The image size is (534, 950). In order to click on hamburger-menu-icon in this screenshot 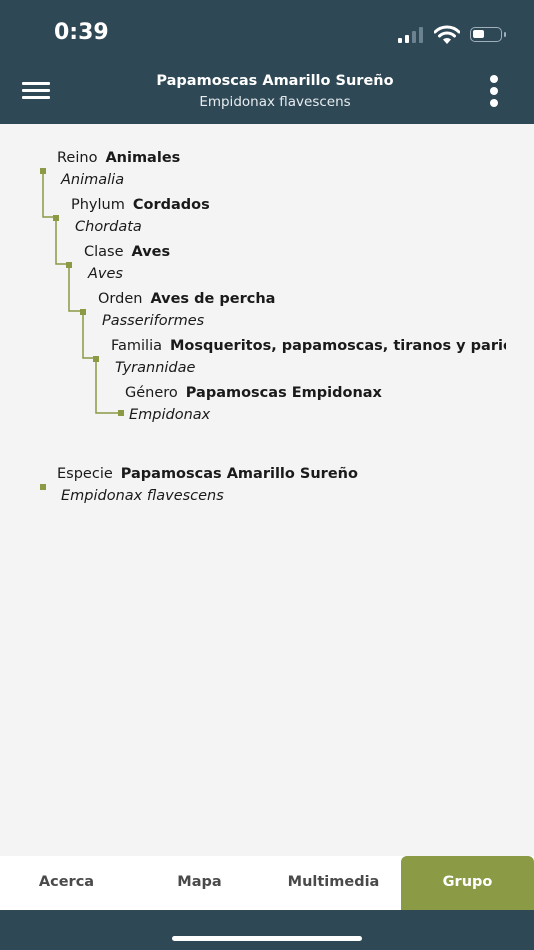, I will do `click(36, 91)`.